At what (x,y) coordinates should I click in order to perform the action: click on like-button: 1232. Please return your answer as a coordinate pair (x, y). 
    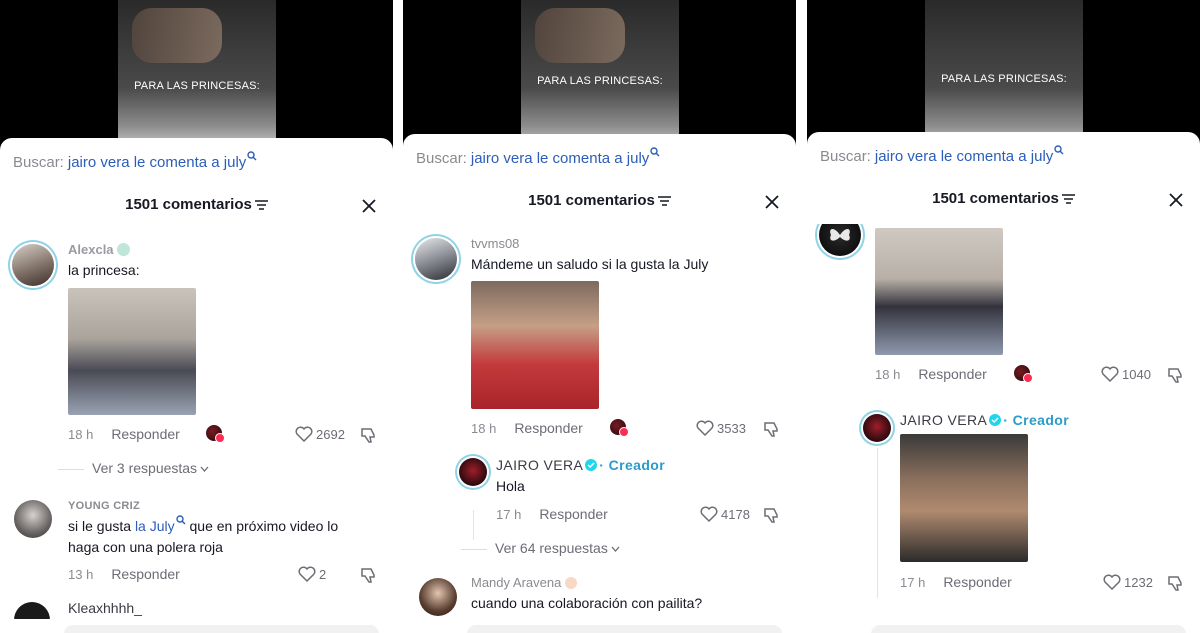
    Looking at the image, I should click on (1128, 582).